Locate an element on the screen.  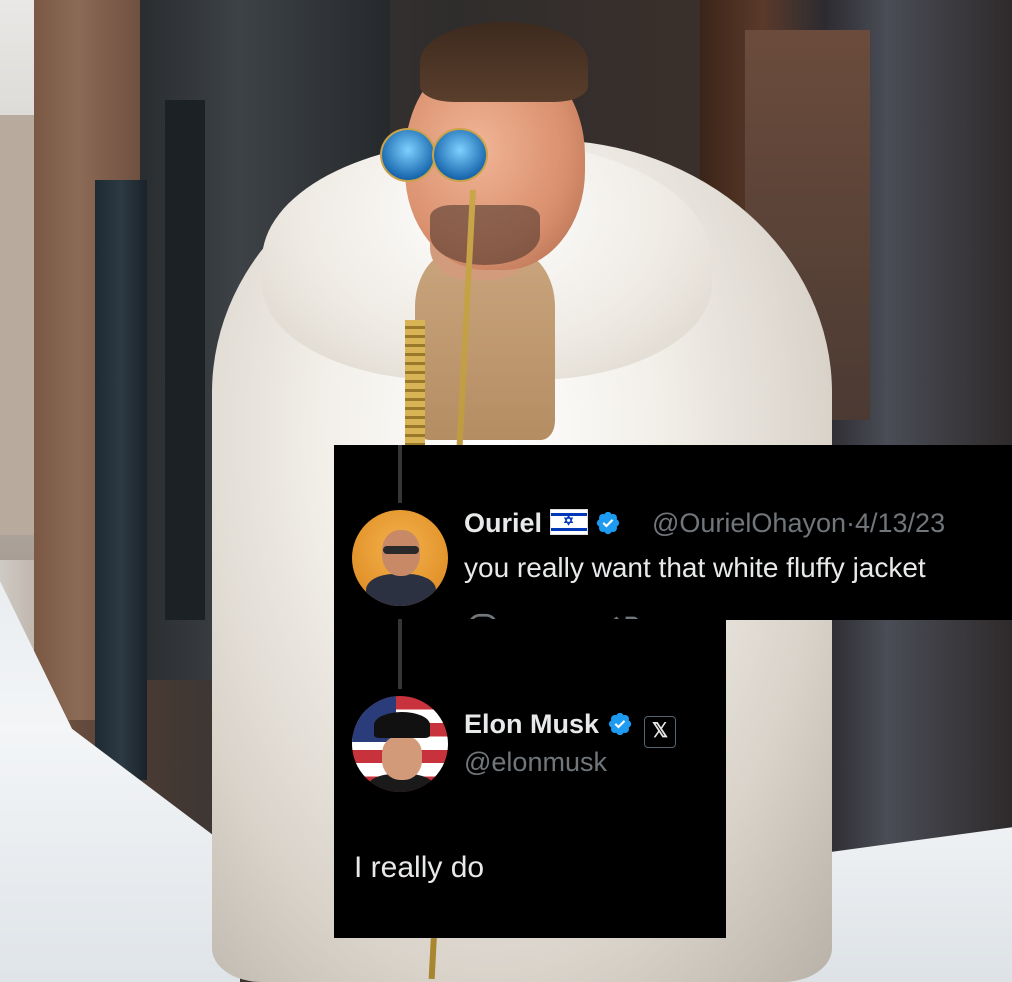
main-tweet-text: I really do is located at coordinates (419, 867).